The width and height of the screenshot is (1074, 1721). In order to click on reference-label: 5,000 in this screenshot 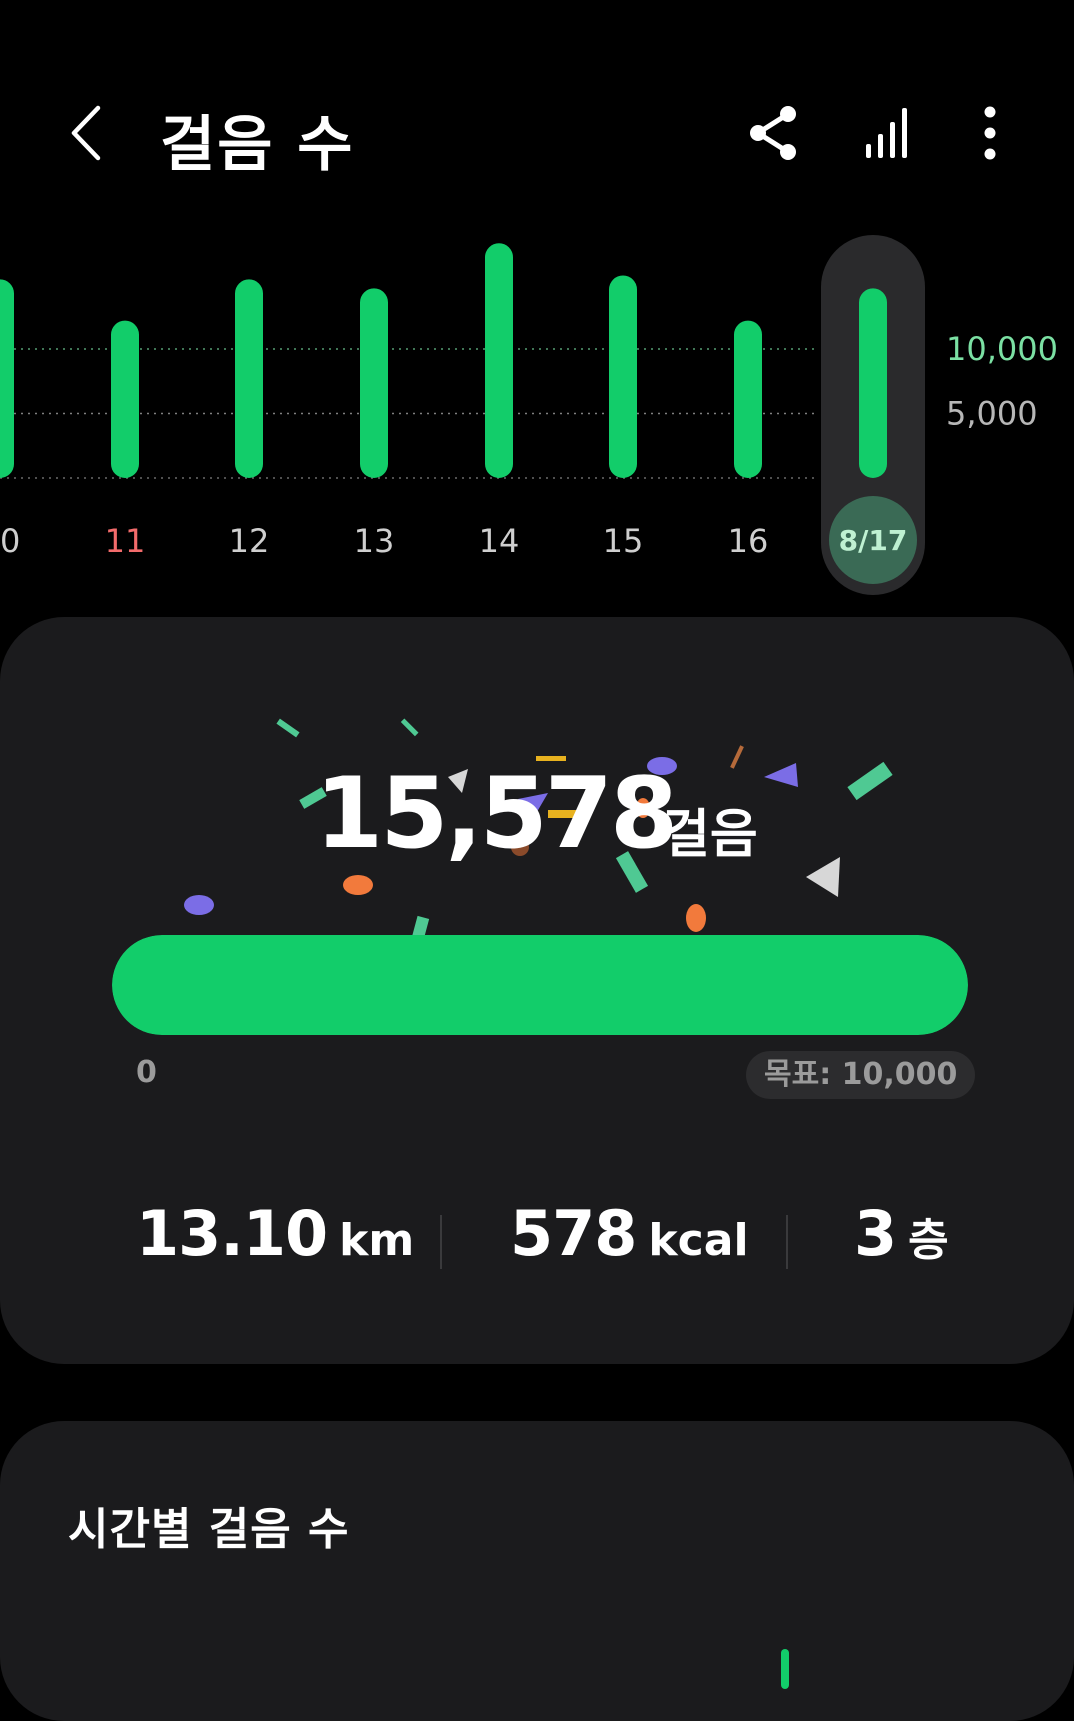, I will do `click(992, 414)`.